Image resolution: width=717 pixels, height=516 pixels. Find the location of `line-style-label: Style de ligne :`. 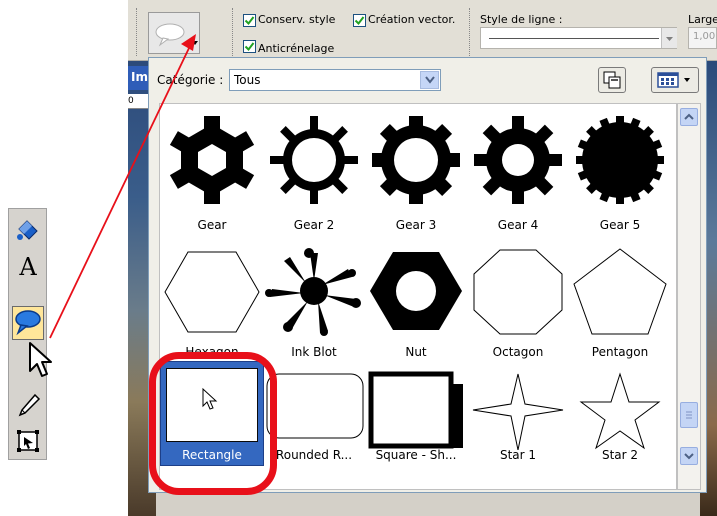

line-style-label: Style de ligne : is located at coordinates (521, 19).